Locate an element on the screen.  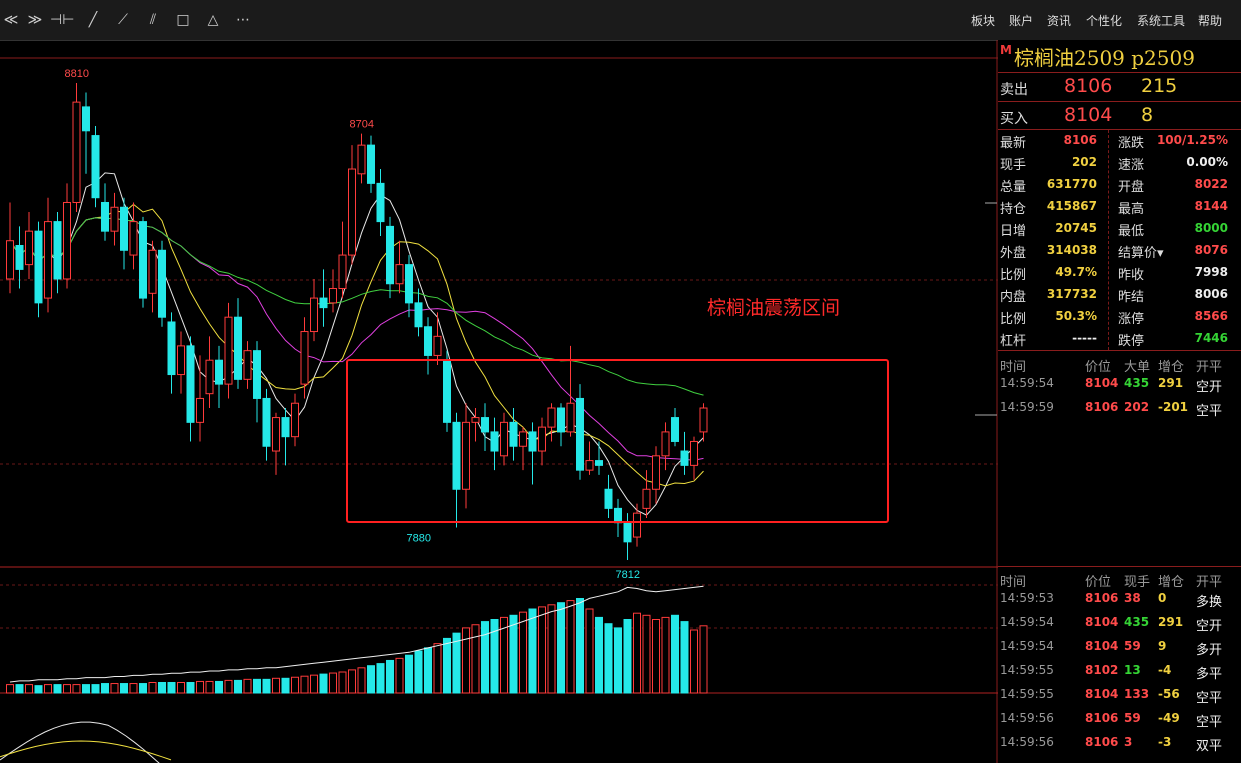
collapse-icon: ≪ is located at coordinates (11, 20).